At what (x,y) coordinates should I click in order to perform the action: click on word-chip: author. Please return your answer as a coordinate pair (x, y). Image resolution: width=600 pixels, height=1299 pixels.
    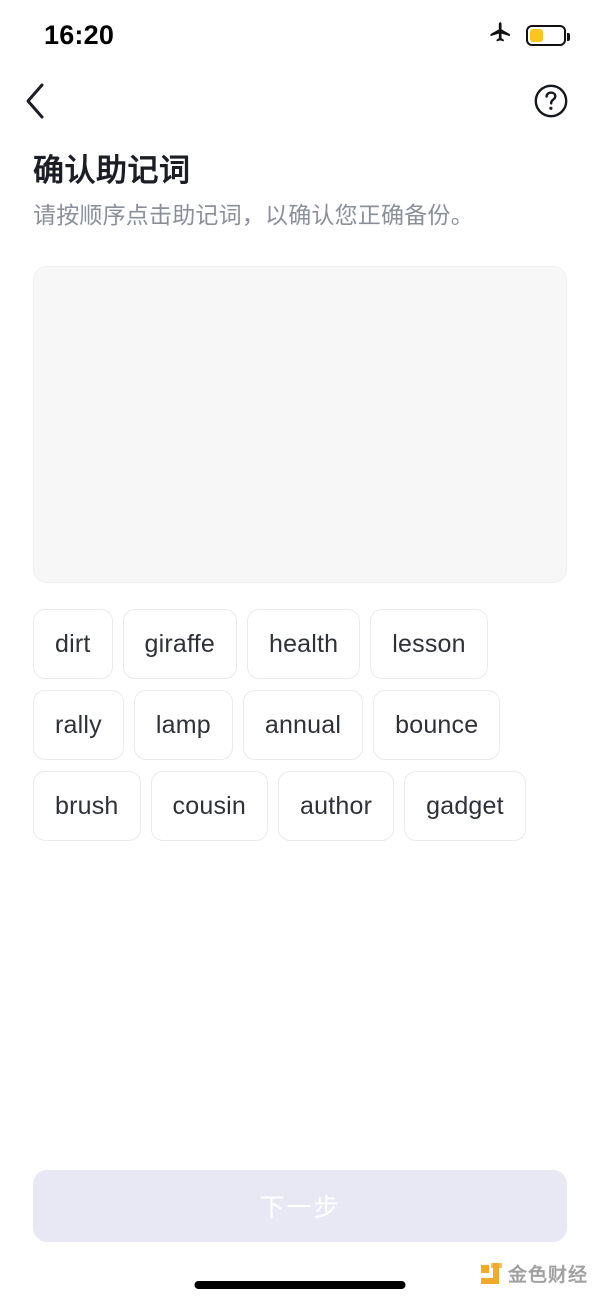
    Looking at the image, I should click on (336, 806).